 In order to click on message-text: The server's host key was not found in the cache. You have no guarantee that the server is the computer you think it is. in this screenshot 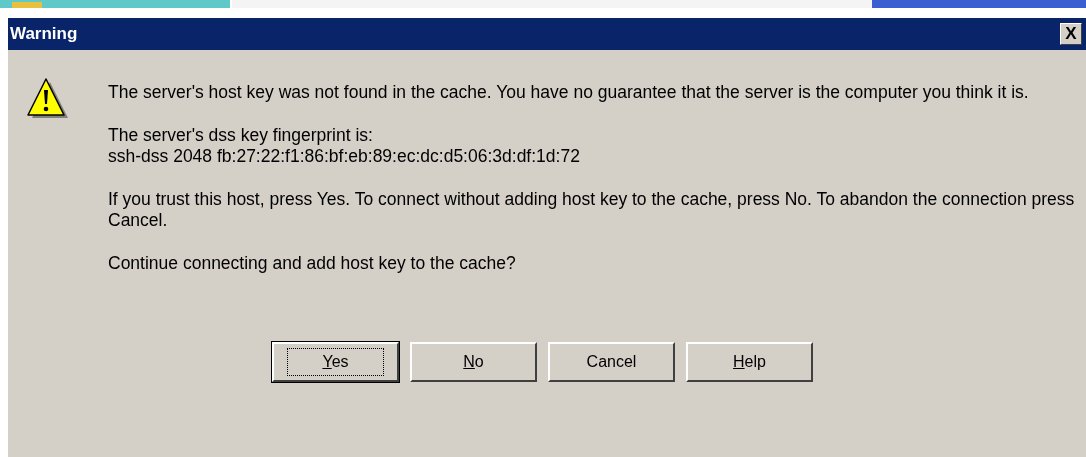, I will do `click(569, 92)`.